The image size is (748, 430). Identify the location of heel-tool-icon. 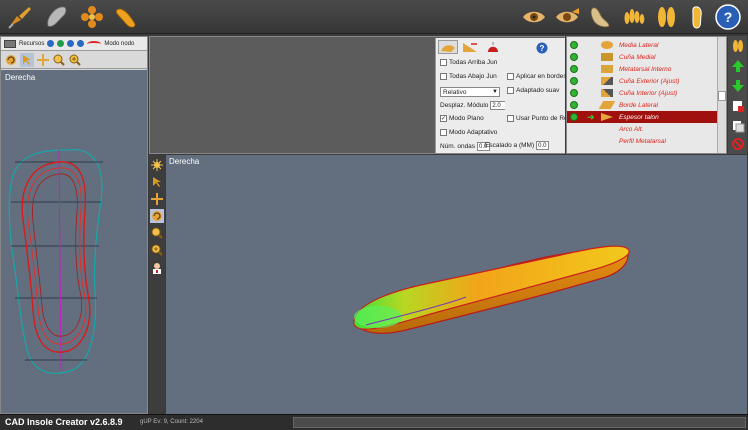
(448, 47).